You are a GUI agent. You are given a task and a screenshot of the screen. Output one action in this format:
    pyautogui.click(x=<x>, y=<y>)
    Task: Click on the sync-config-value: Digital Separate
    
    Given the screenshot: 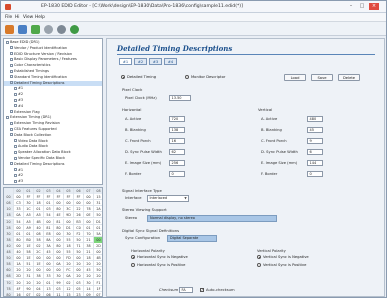 What is the action you would take?
    pyautogui.click(x=192, y=238)
    